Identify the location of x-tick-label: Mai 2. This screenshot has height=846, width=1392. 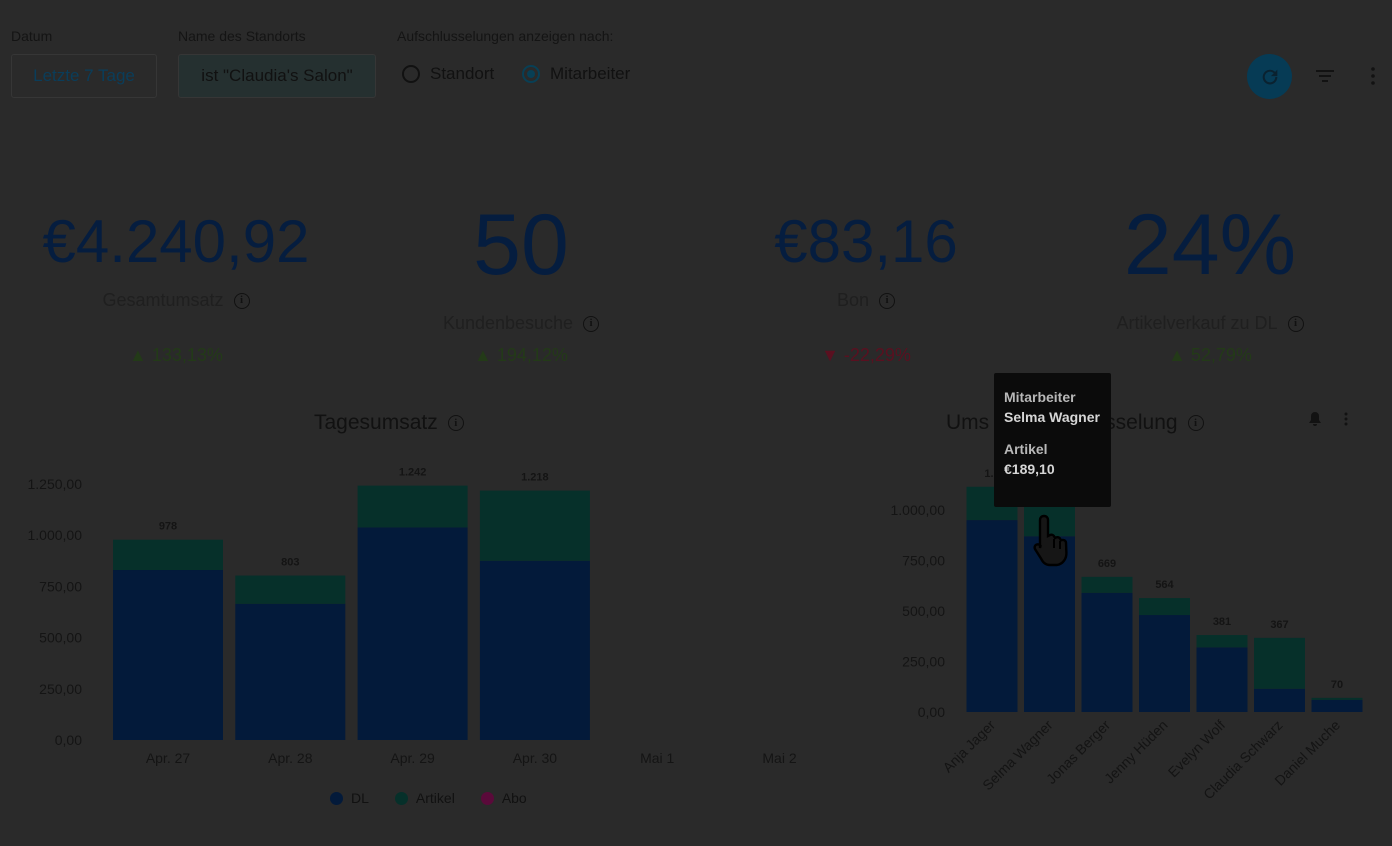
(779, 758).